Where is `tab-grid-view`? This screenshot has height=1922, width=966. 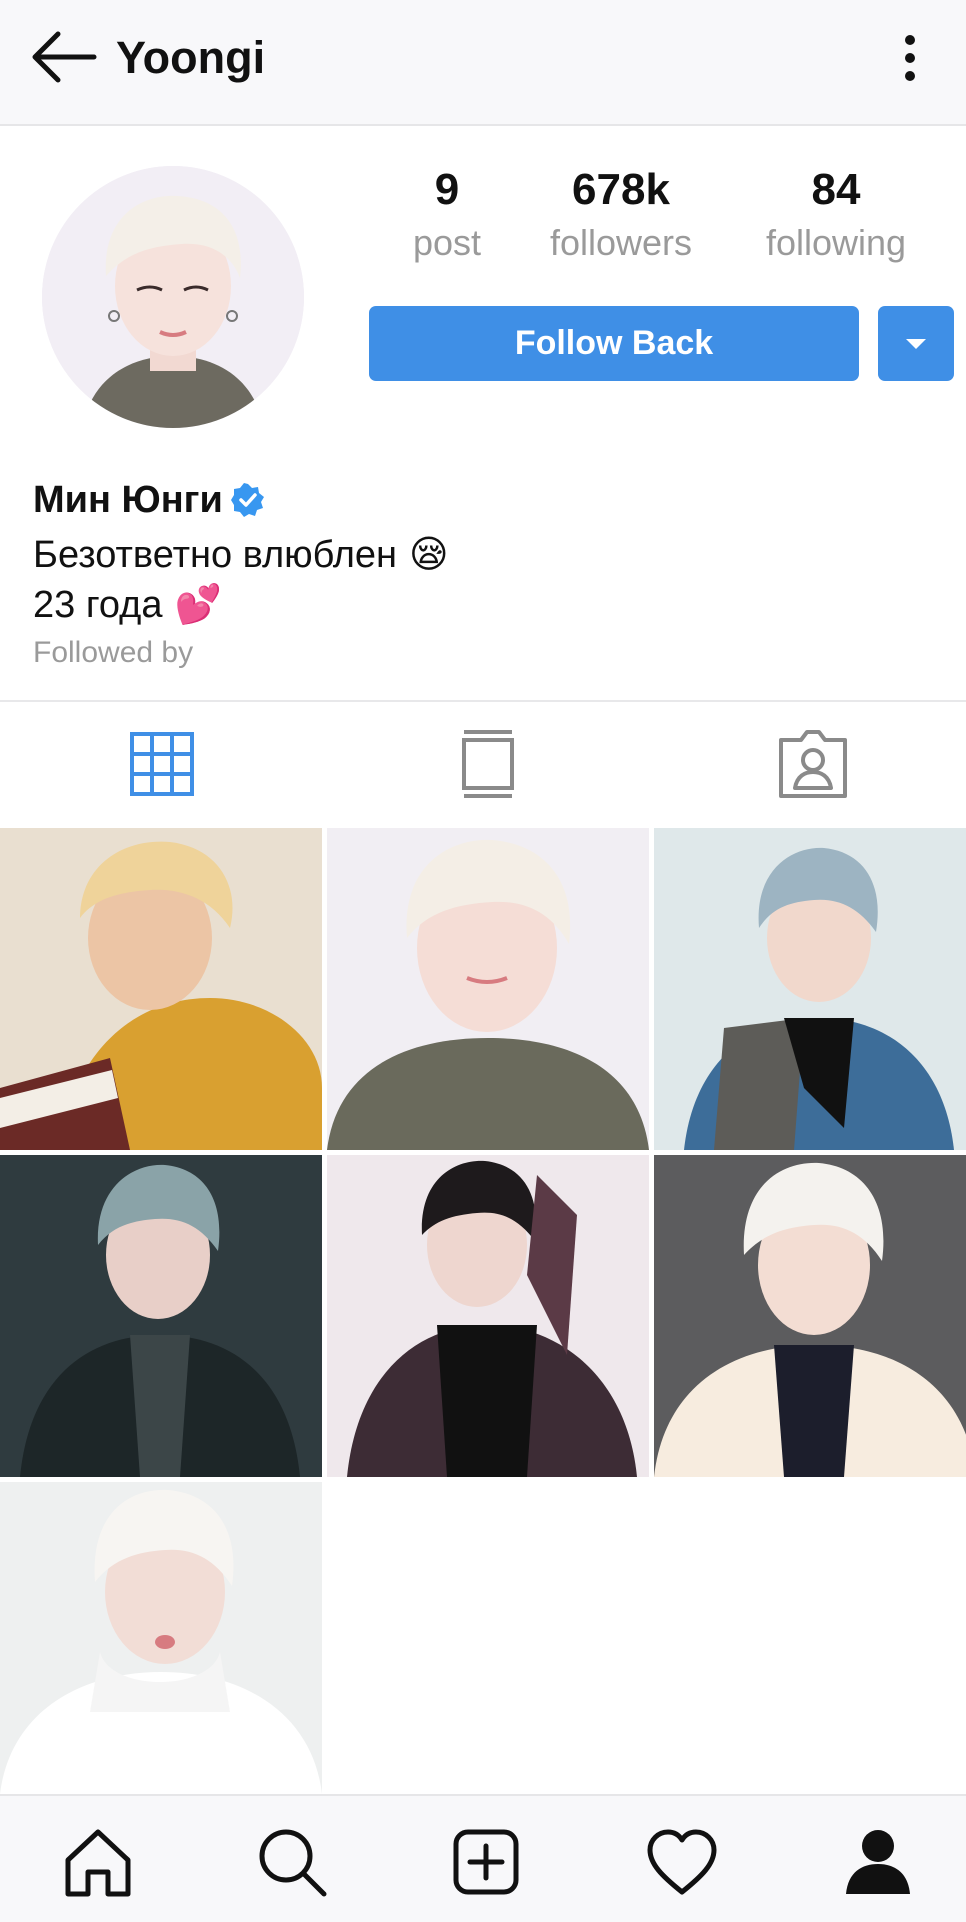
tab-grid-view is located at coordinates (162, 764).